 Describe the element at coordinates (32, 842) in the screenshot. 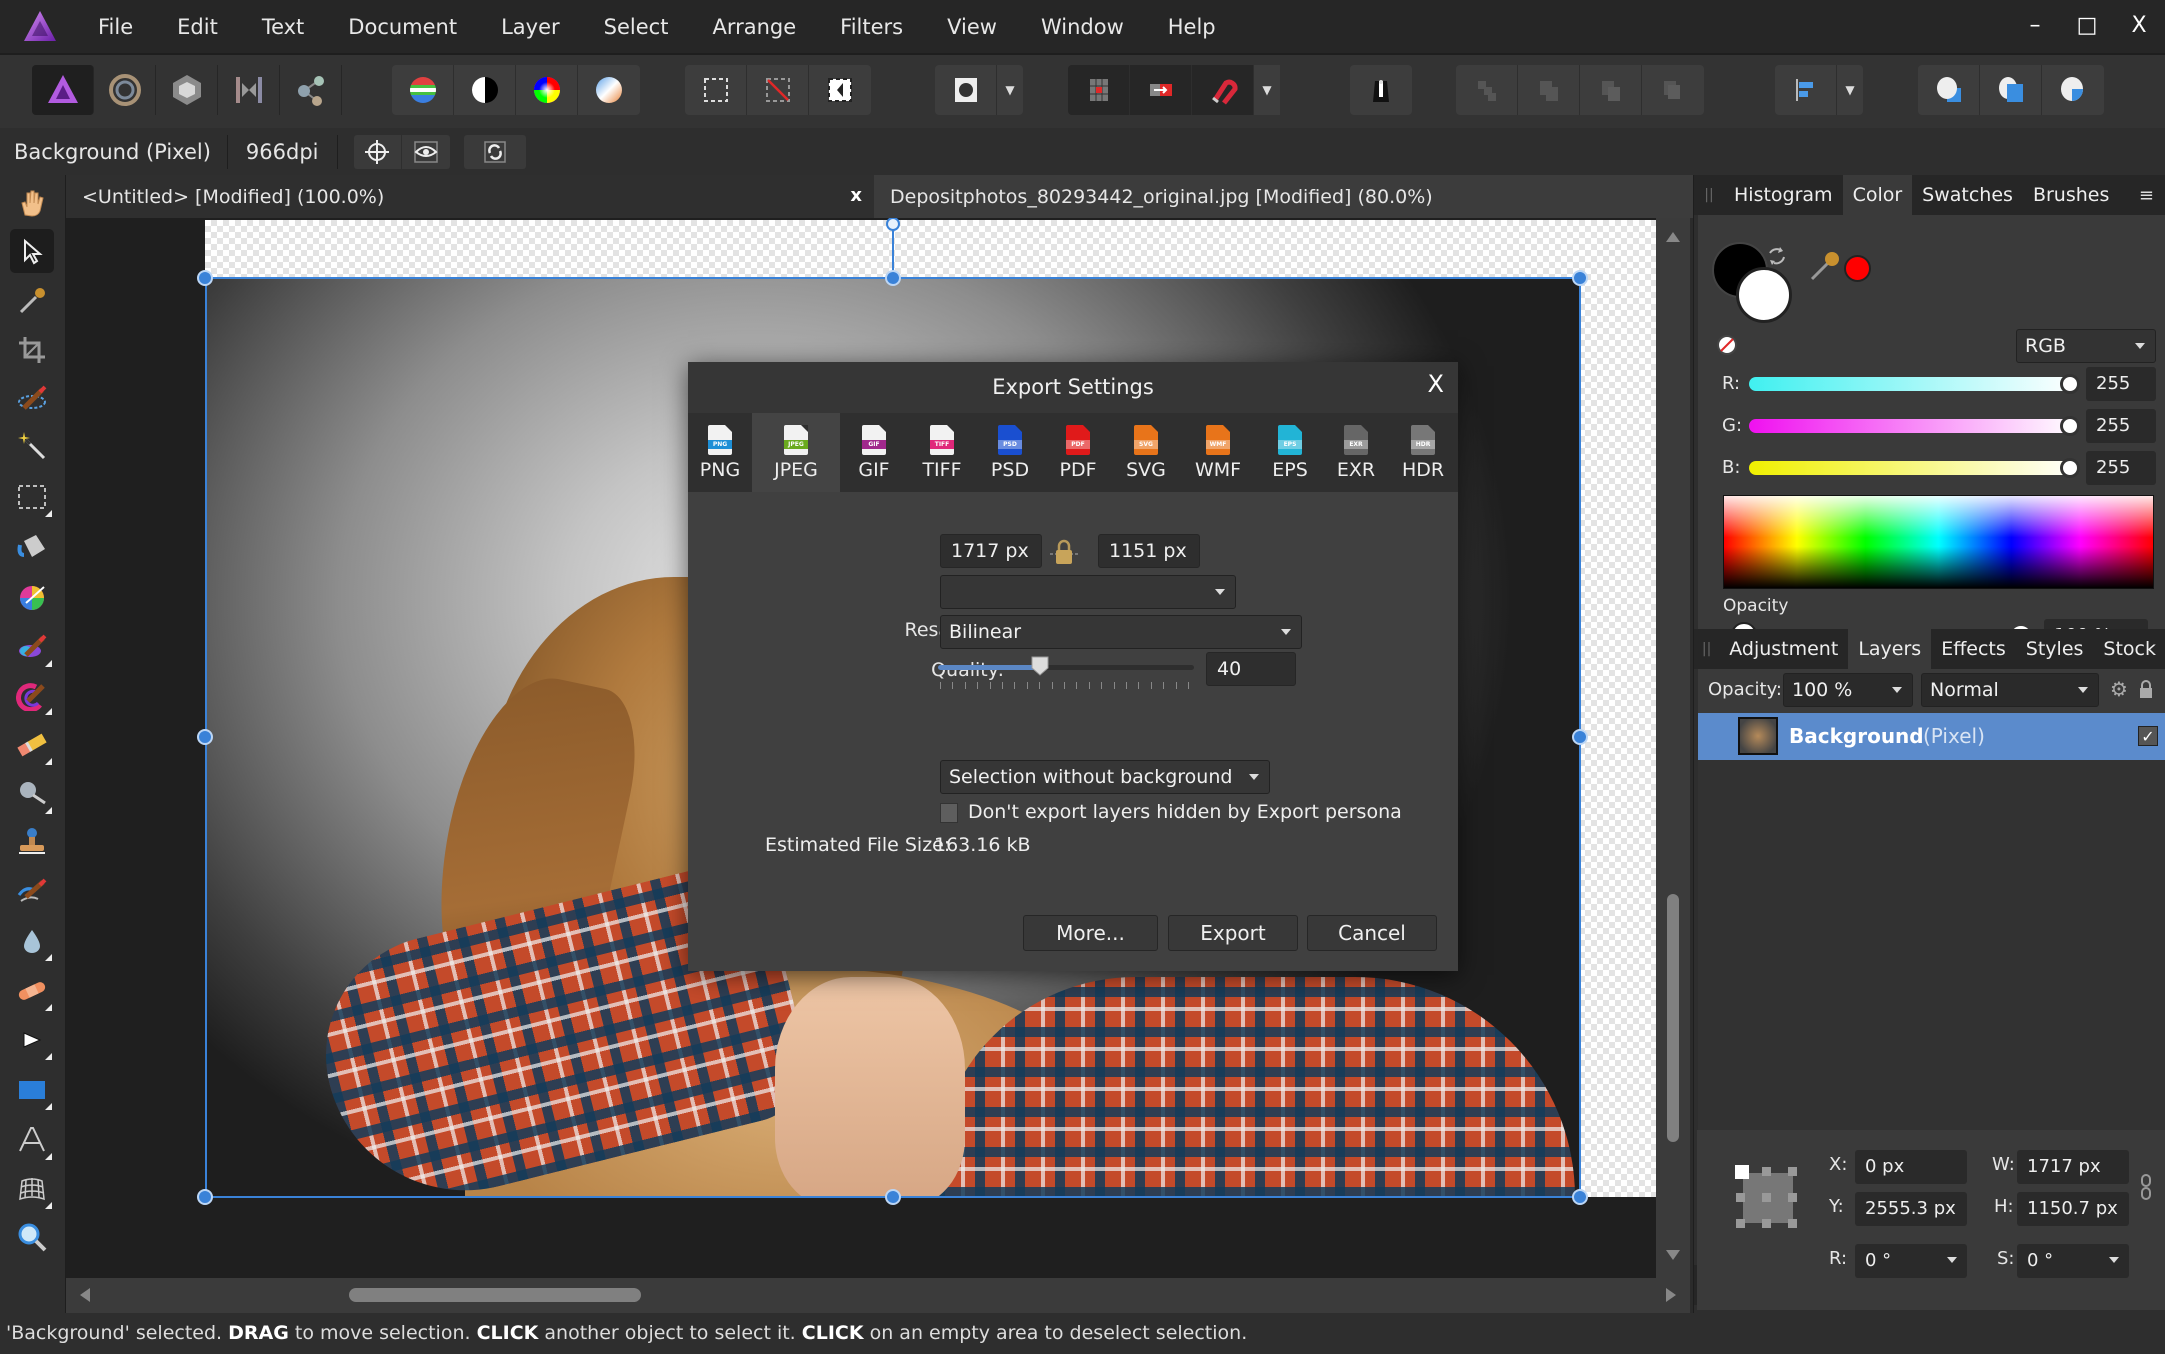

I see `clone-tool` at that location.